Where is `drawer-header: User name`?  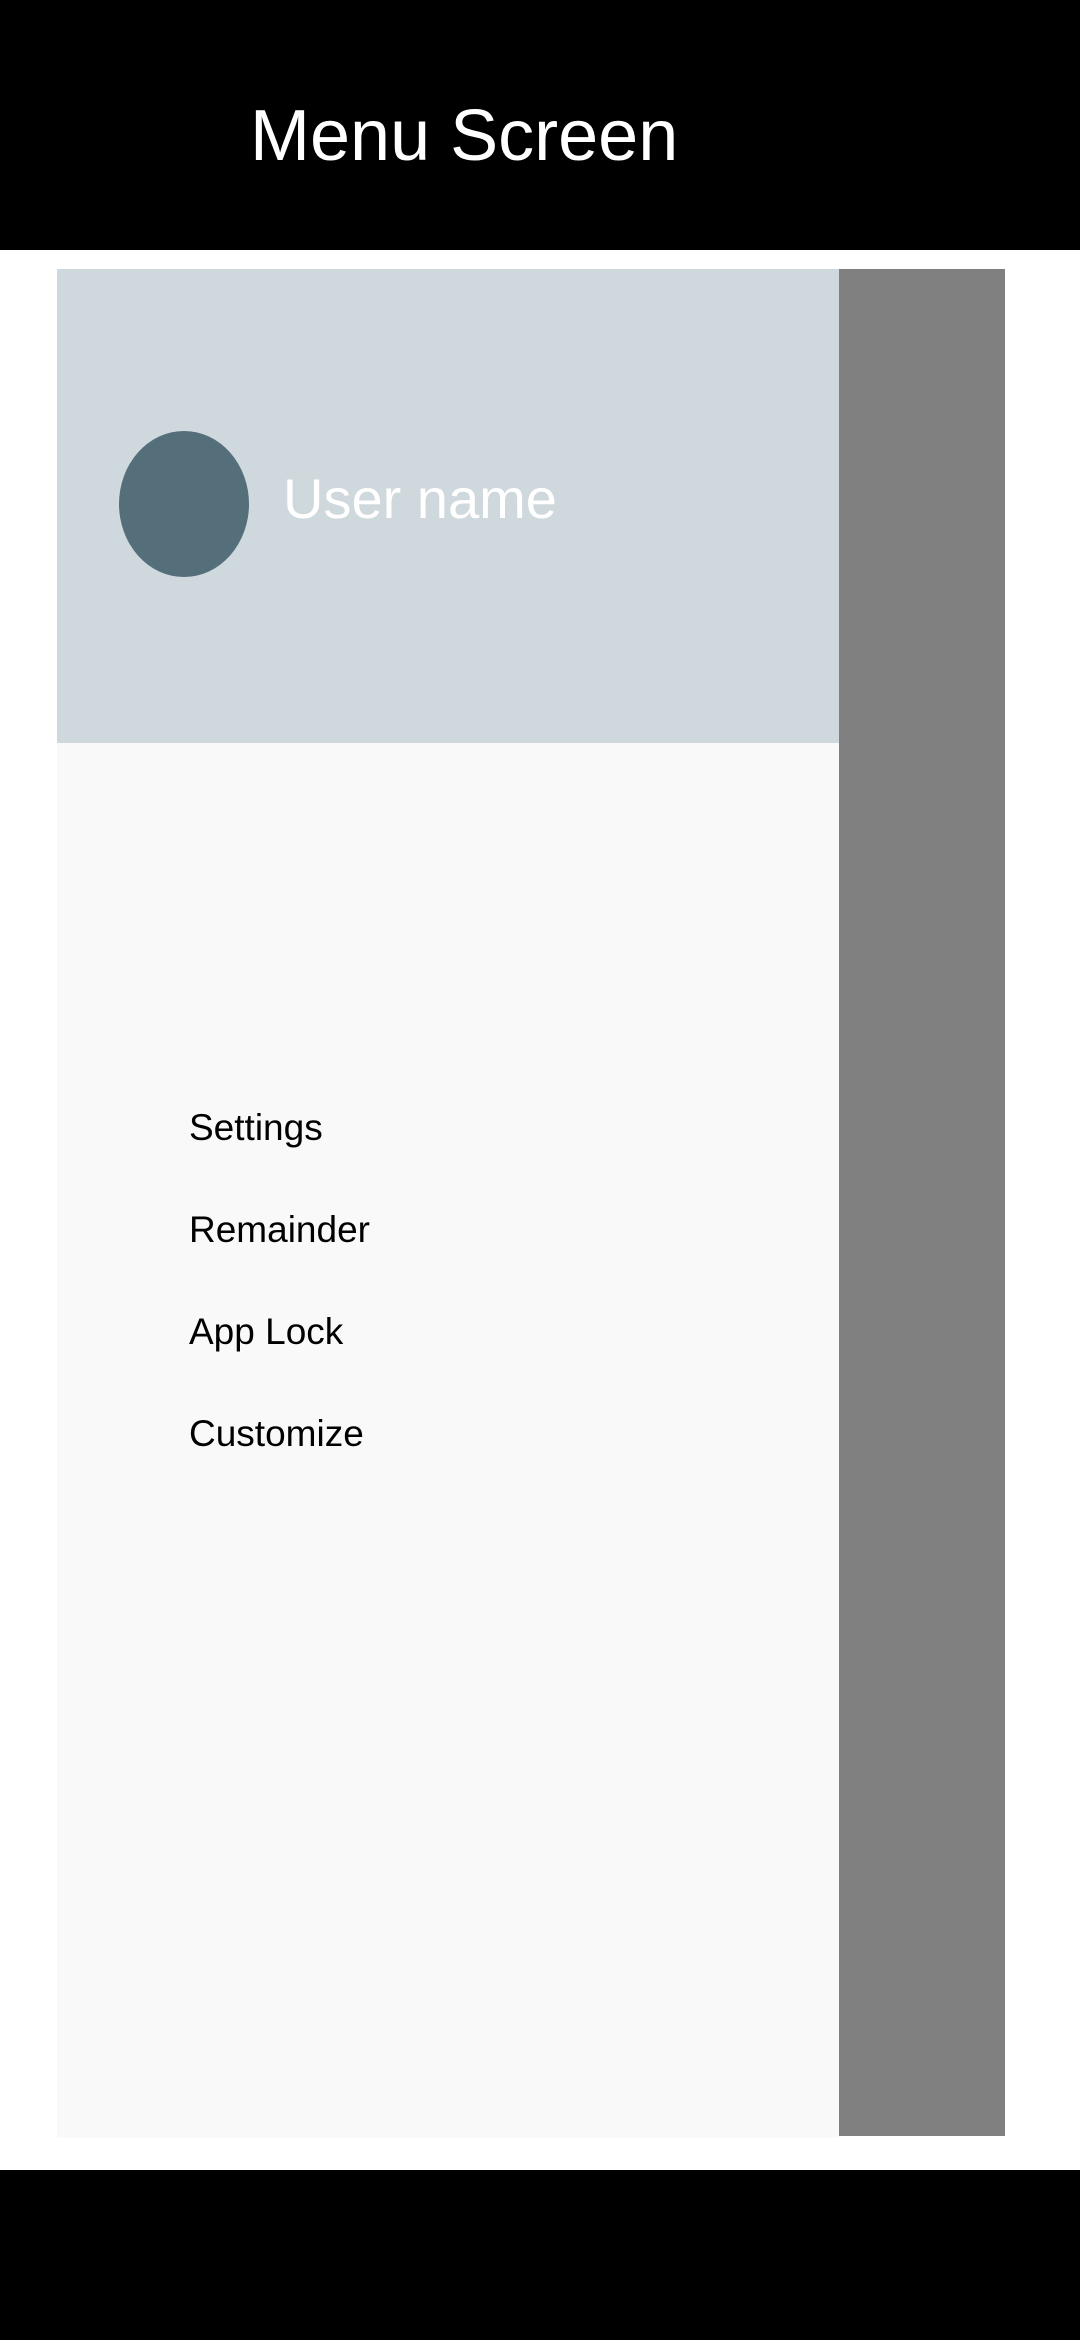 drawer-header: User name is located at coordinates (448, 506).